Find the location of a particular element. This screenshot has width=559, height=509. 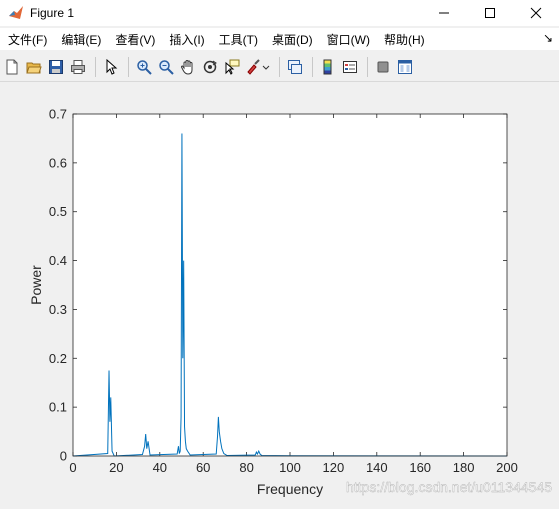

menu-window: 窗口(W) is located at coordinates (347, 39).